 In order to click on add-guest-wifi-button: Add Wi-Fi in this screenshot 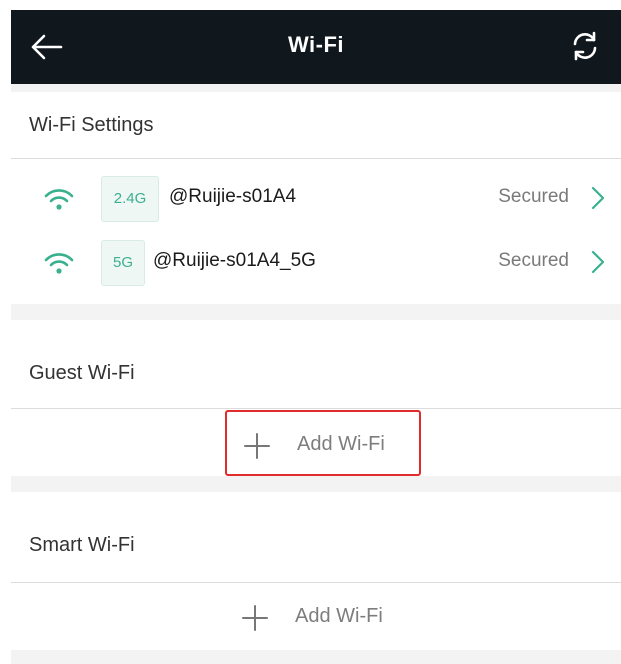, I will do `click(323, 443)`.